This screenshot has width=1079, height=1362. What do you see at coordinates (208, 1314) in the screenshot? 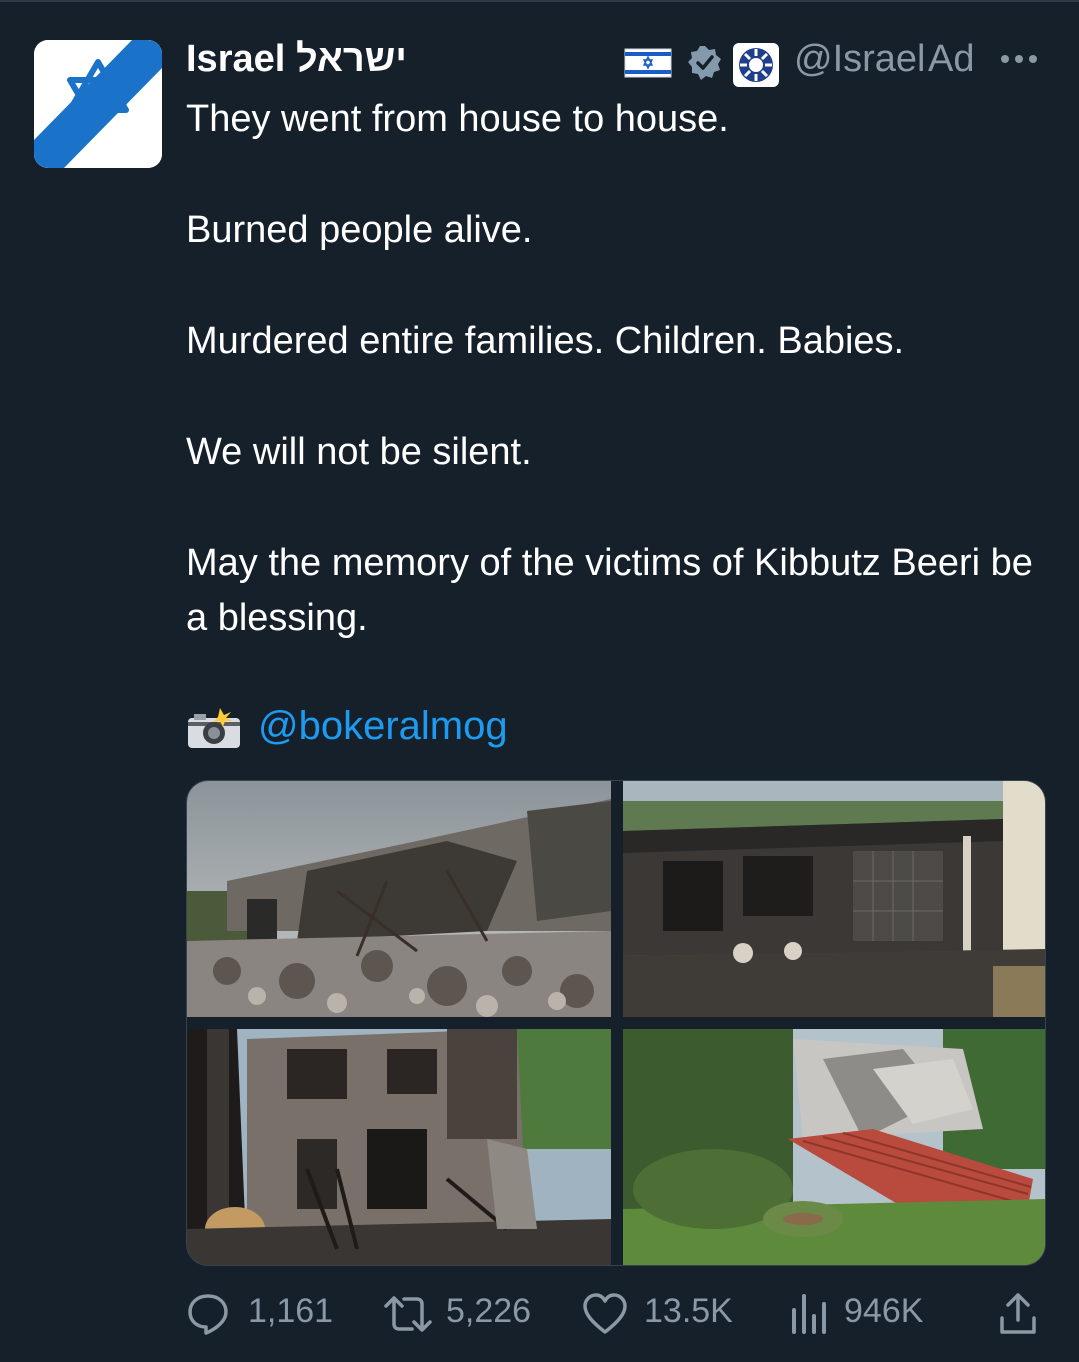
I see `reply-icon` at bounding box center [208, 1314].